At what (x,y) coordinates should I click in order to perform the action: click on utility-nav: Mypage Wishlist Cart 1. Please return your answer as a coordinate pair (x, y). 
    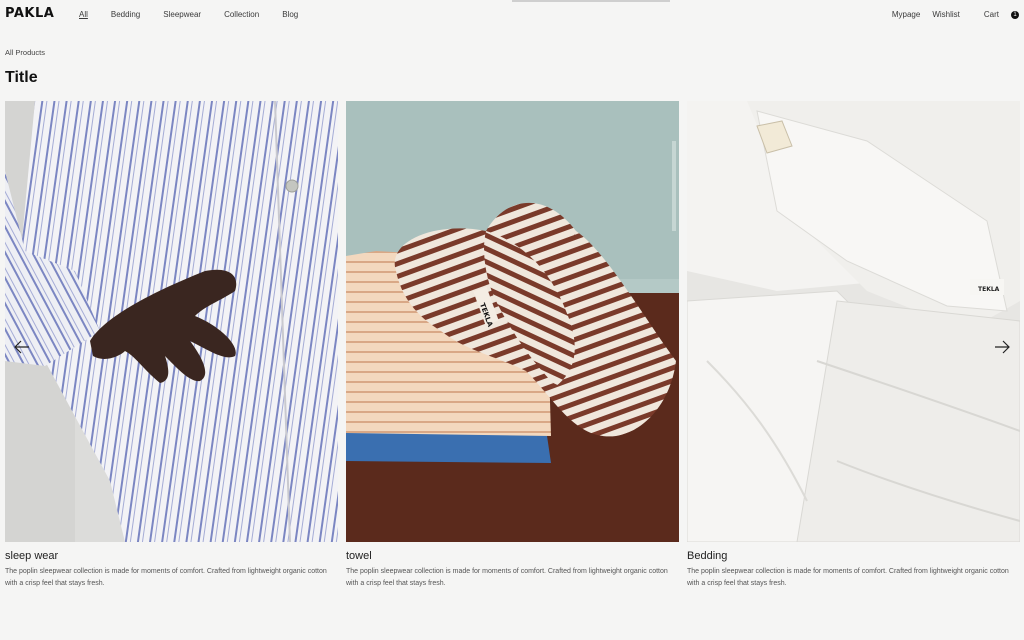
    Looking at the image, I should click on (949, 14).